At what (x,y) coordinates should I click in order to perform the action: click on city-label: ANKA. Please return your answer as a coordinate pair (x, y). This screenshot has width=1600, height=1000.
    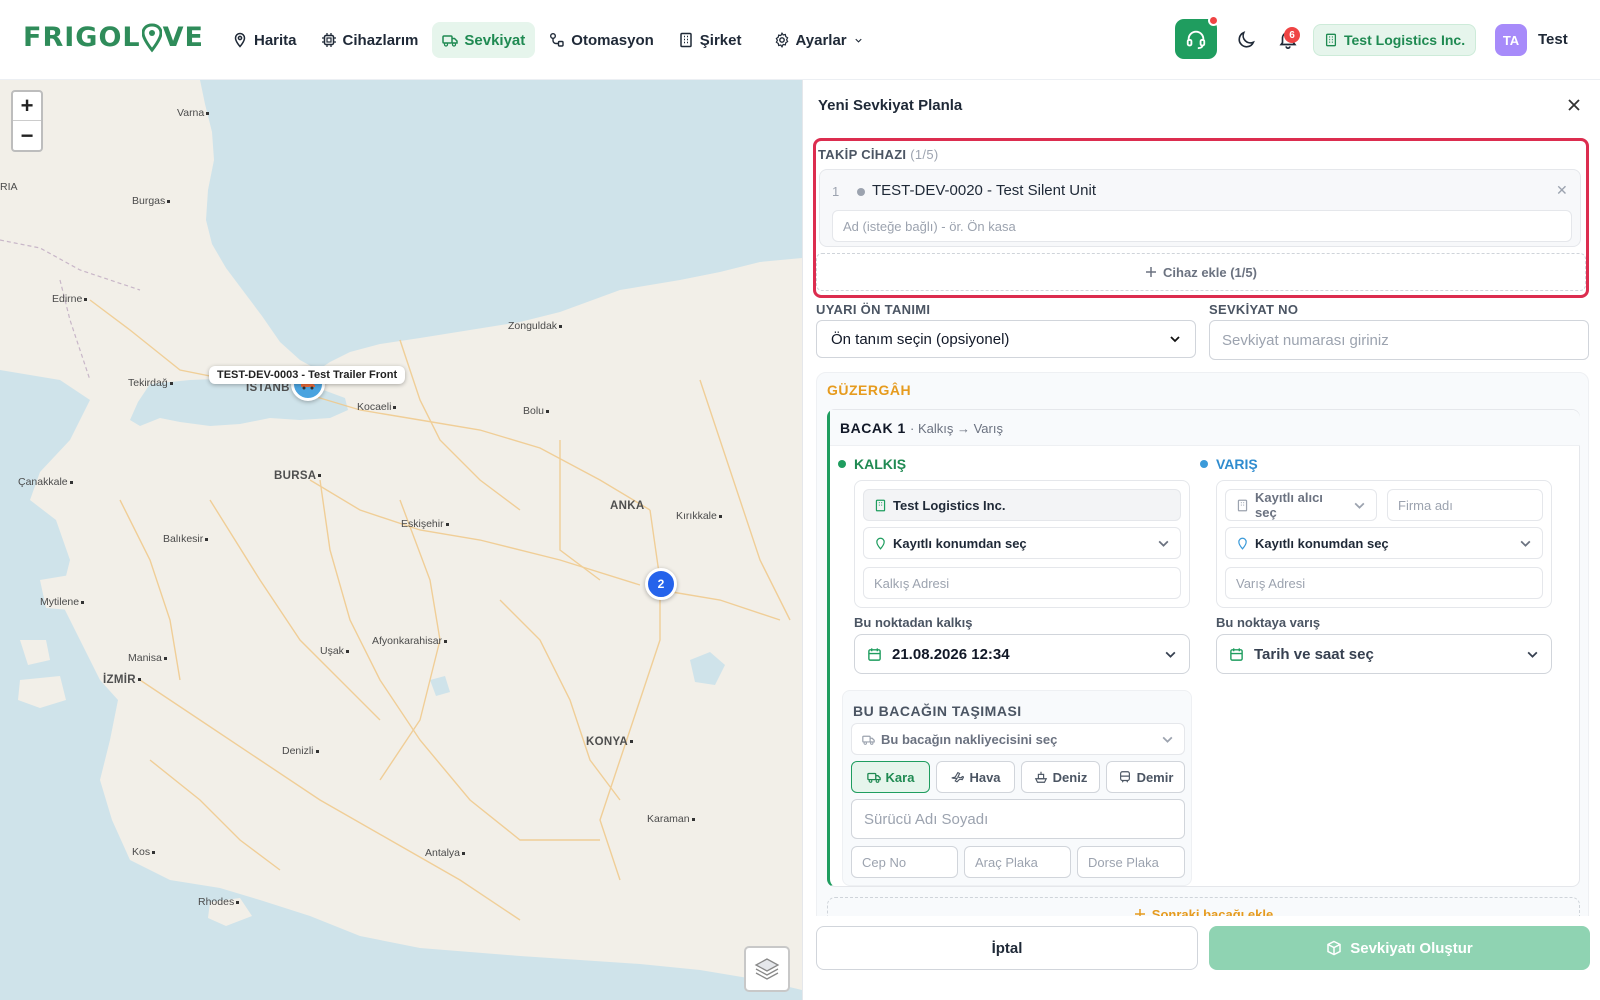
    Looking at the image, I should click on (627, 506).